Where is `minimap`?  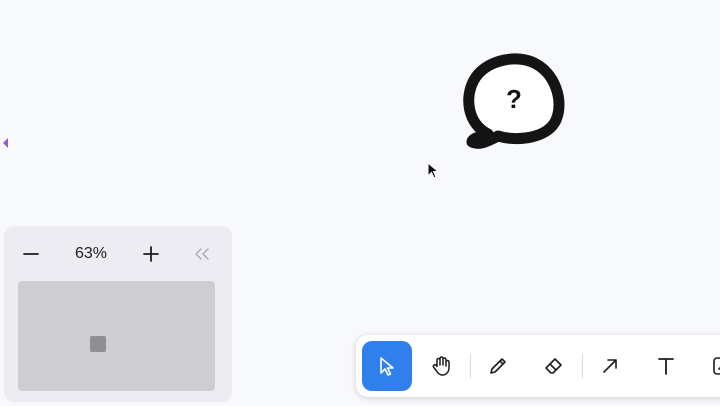 minimap is located at coordinates (116, 336).